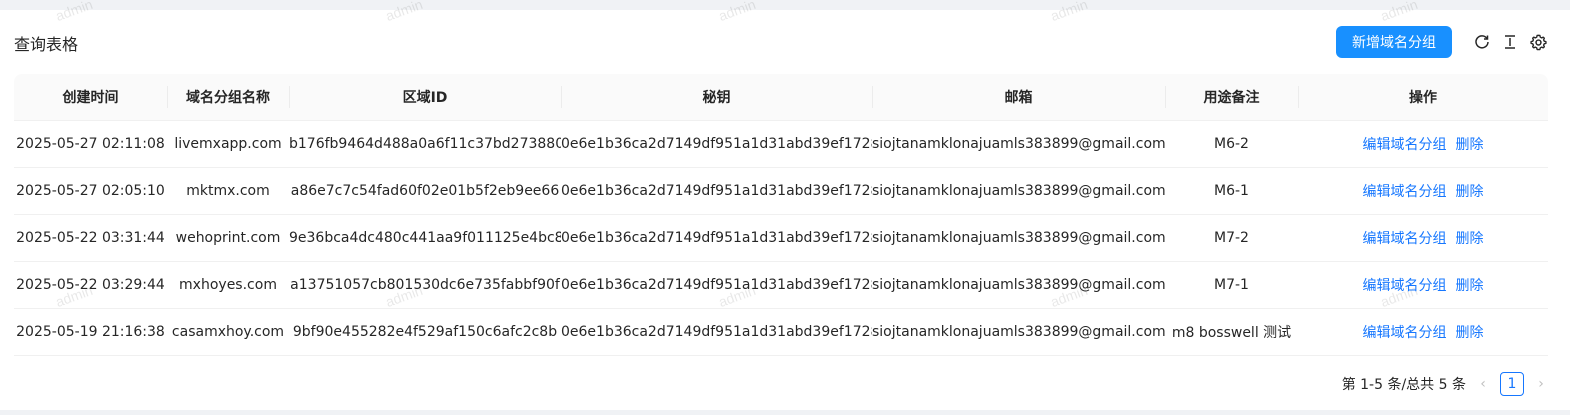  Describe the element at coordinates (1538, 42) in the screenshot. I see `settings-icon` at that location.